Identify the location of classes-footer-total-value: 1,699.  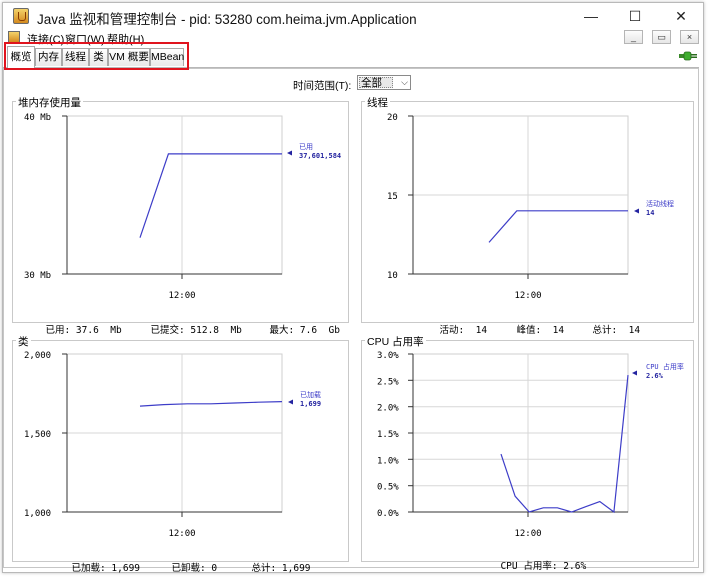
(296, 568).